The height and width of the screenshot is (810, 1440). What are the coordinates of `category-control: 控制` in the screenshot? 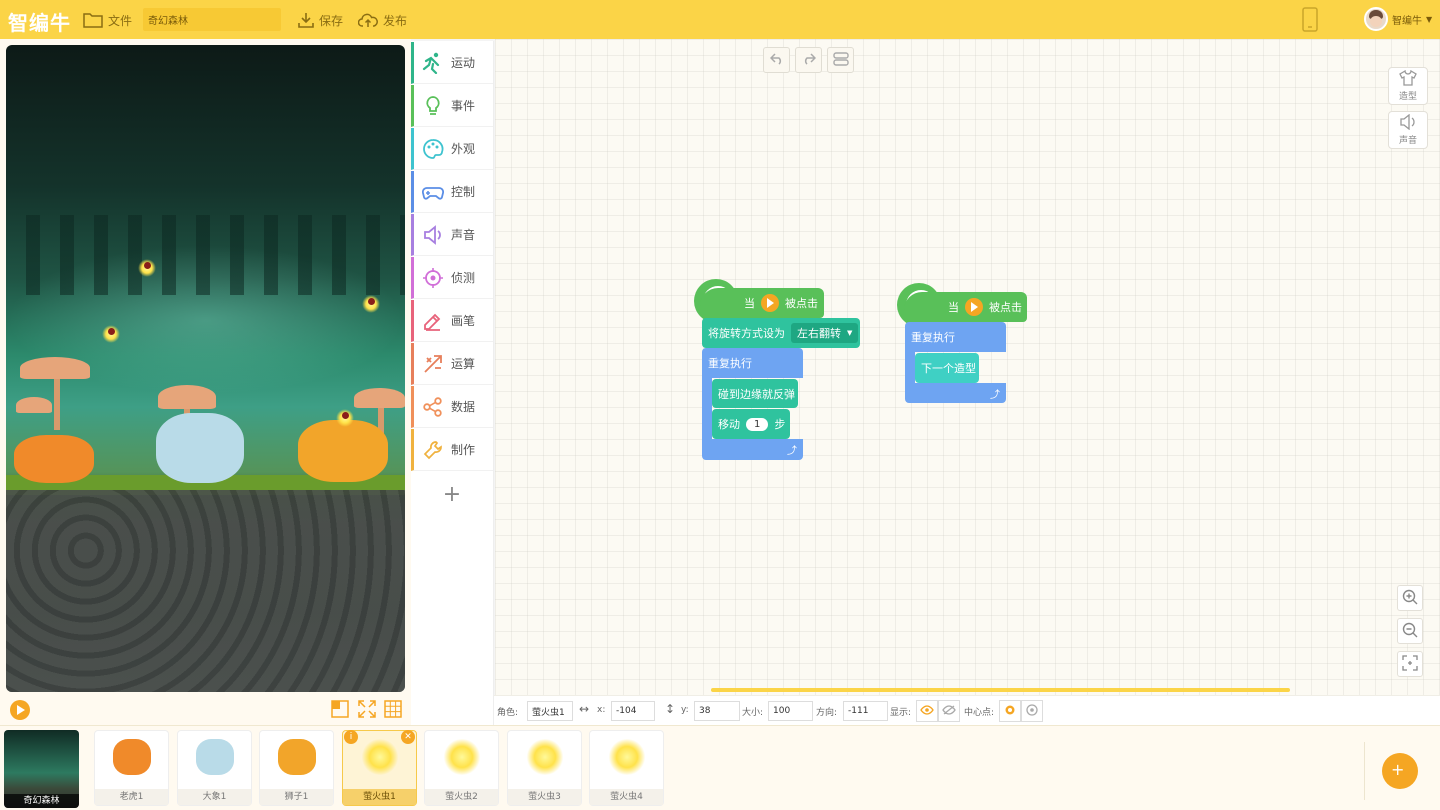 It's located at (452, 192).